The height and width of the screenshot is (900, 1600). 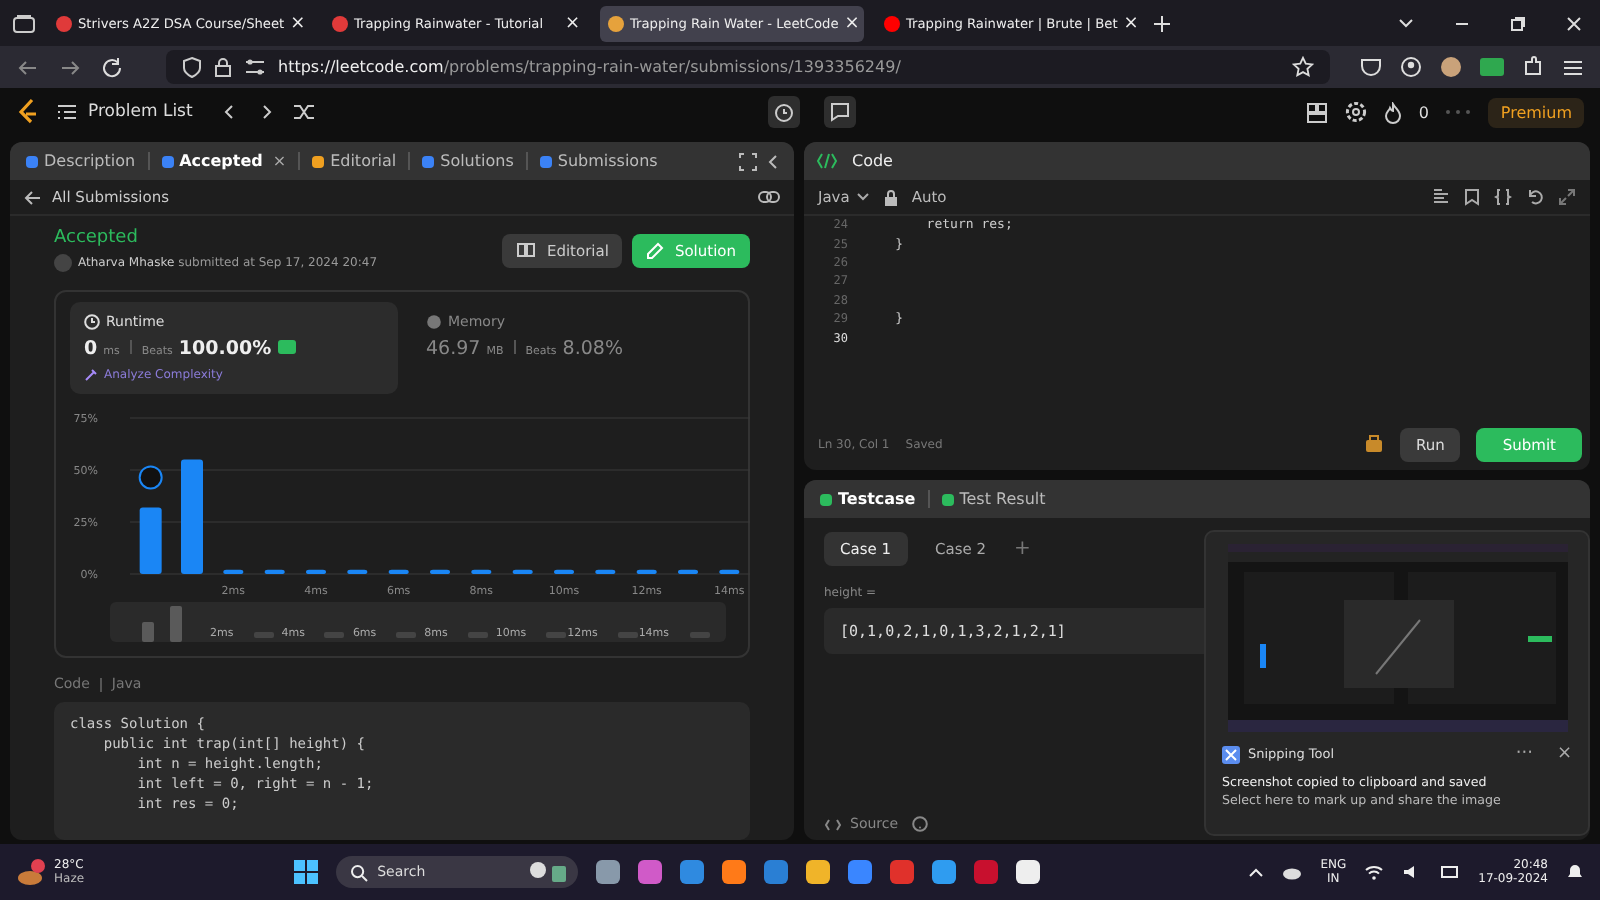 What do you see at coordinates (224, 161) in the screenshot?
I see `panel-tab: Accepted ×` at bounding box center [224, 161].